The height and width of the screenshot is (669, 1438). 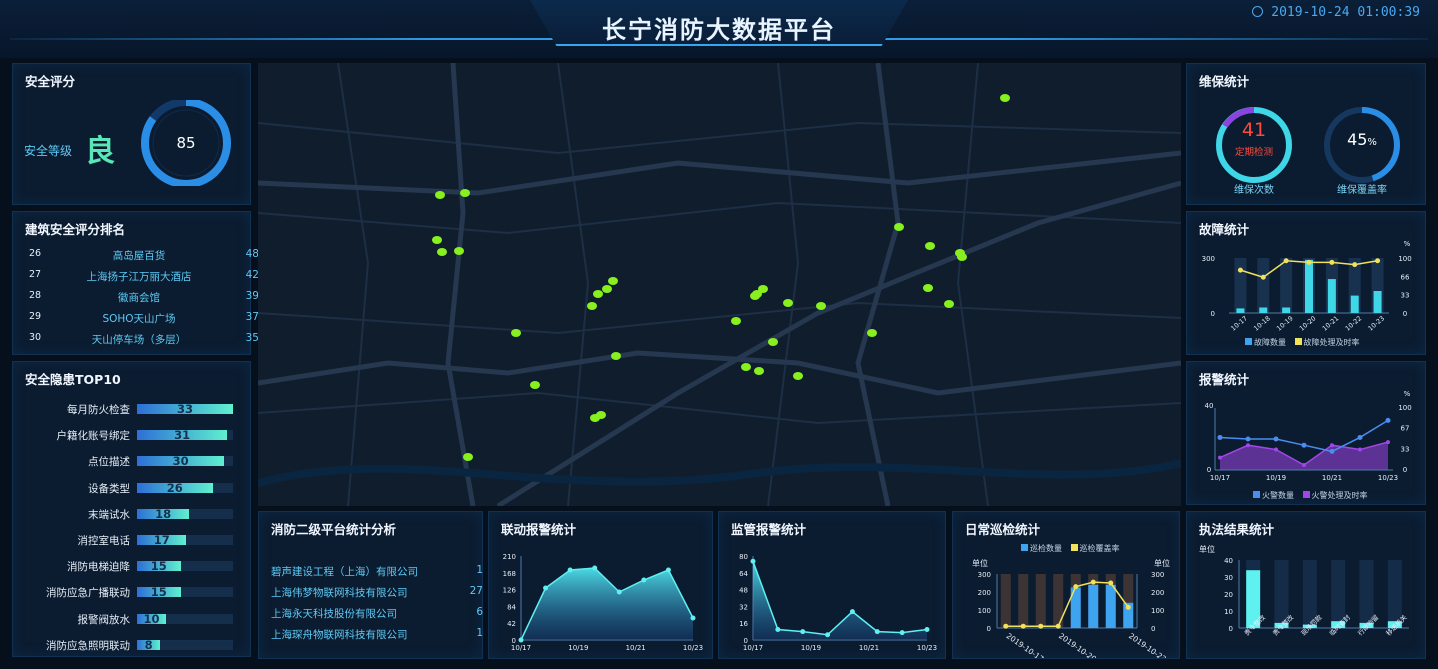 I want to click on hazard-value: 18, so click(x=163, y=513).